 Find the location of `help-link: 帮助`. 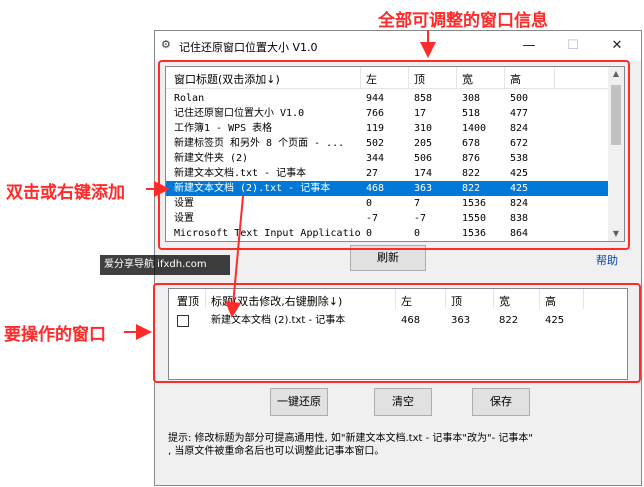

help-link: 帮助 is located at coordinates (607, 260).